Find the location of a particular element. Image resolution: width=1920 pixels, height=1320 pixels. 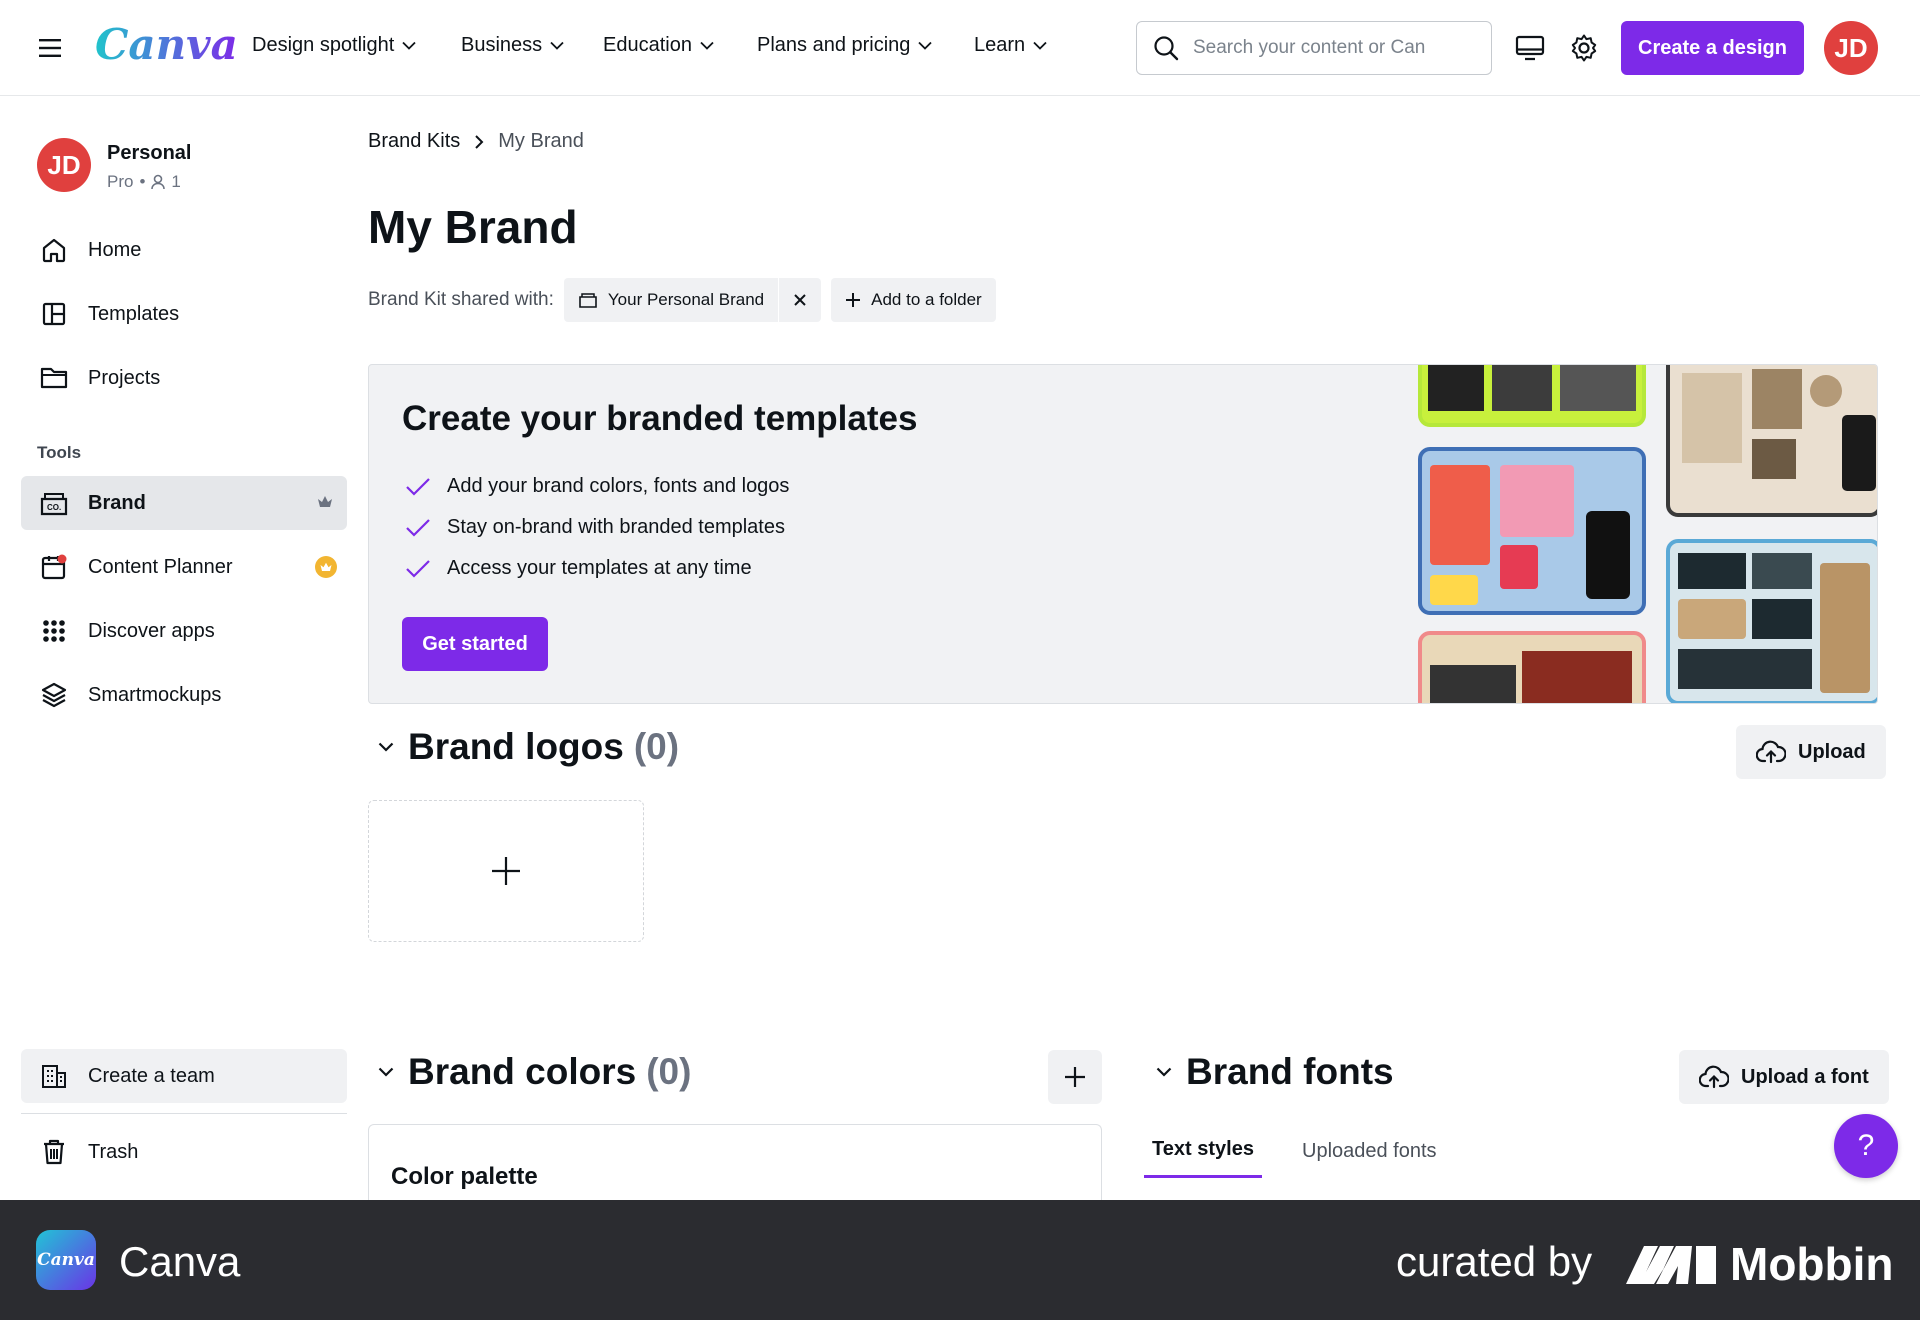

nav-design-spotlight: Design spotlight is located at coordinates (334, 45).